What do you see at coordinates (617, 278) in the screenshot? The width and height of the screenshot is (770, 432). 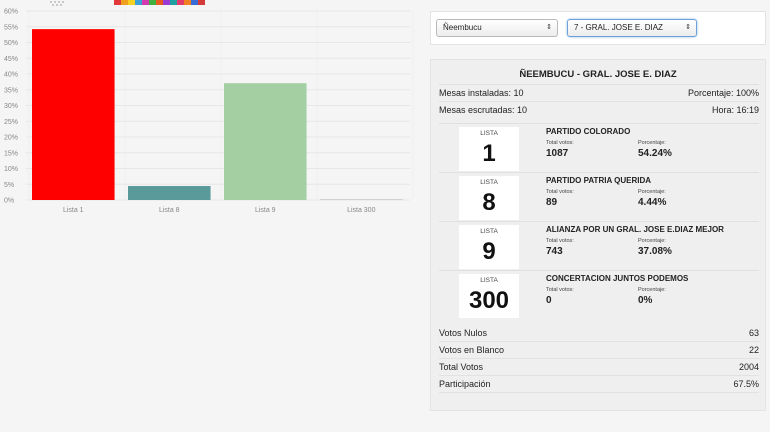 I see `party-name: CONCERTACION JUNTOS PODEMOS` at bounding box center [617, 278].